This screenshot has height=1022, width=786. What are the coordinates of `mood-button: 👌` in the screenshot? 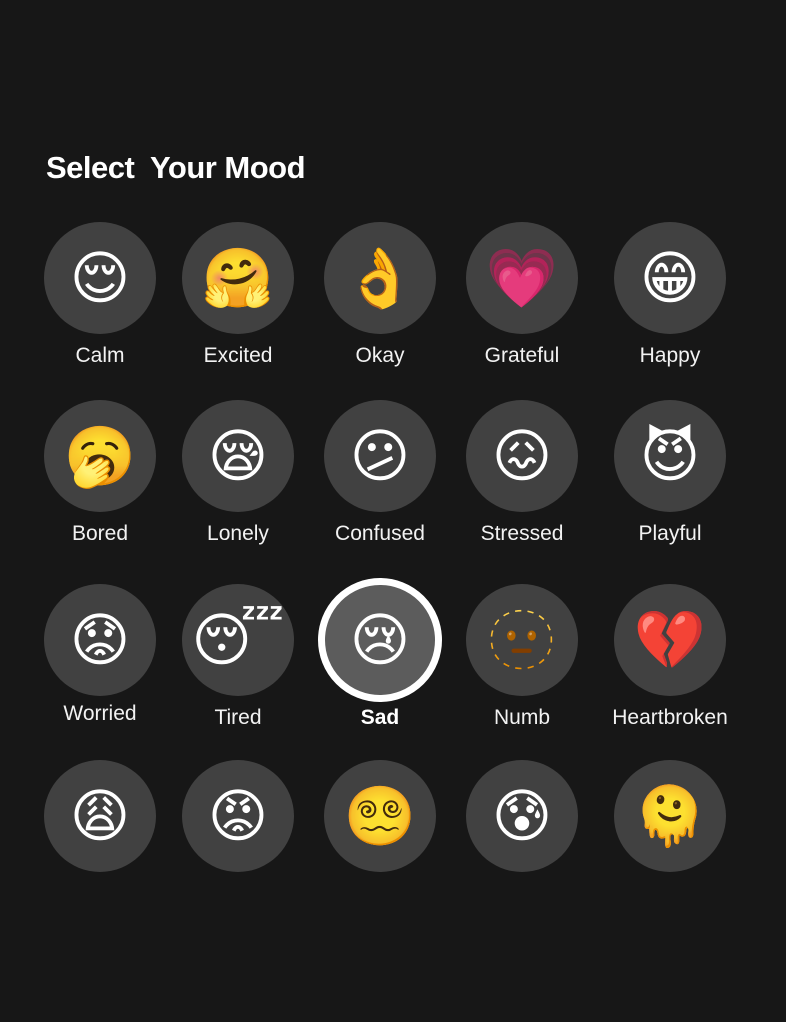 It's located at (380, 278).